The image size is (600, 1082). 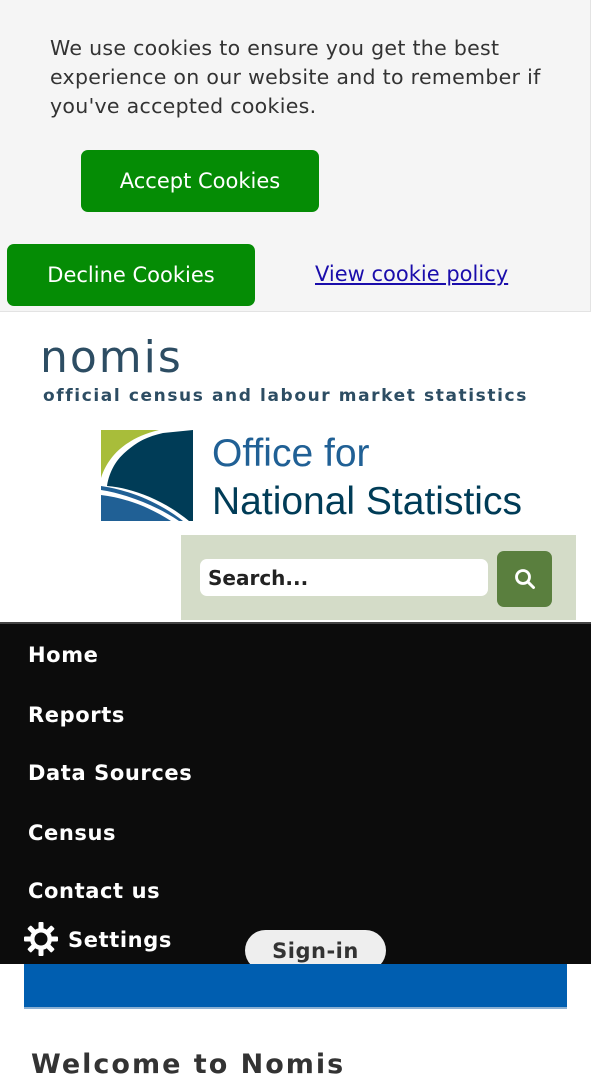 What do you see at coordinates (72, 833) in the screenshot?
I see `nav-item-census: Census` at bounding box center [72, 833].